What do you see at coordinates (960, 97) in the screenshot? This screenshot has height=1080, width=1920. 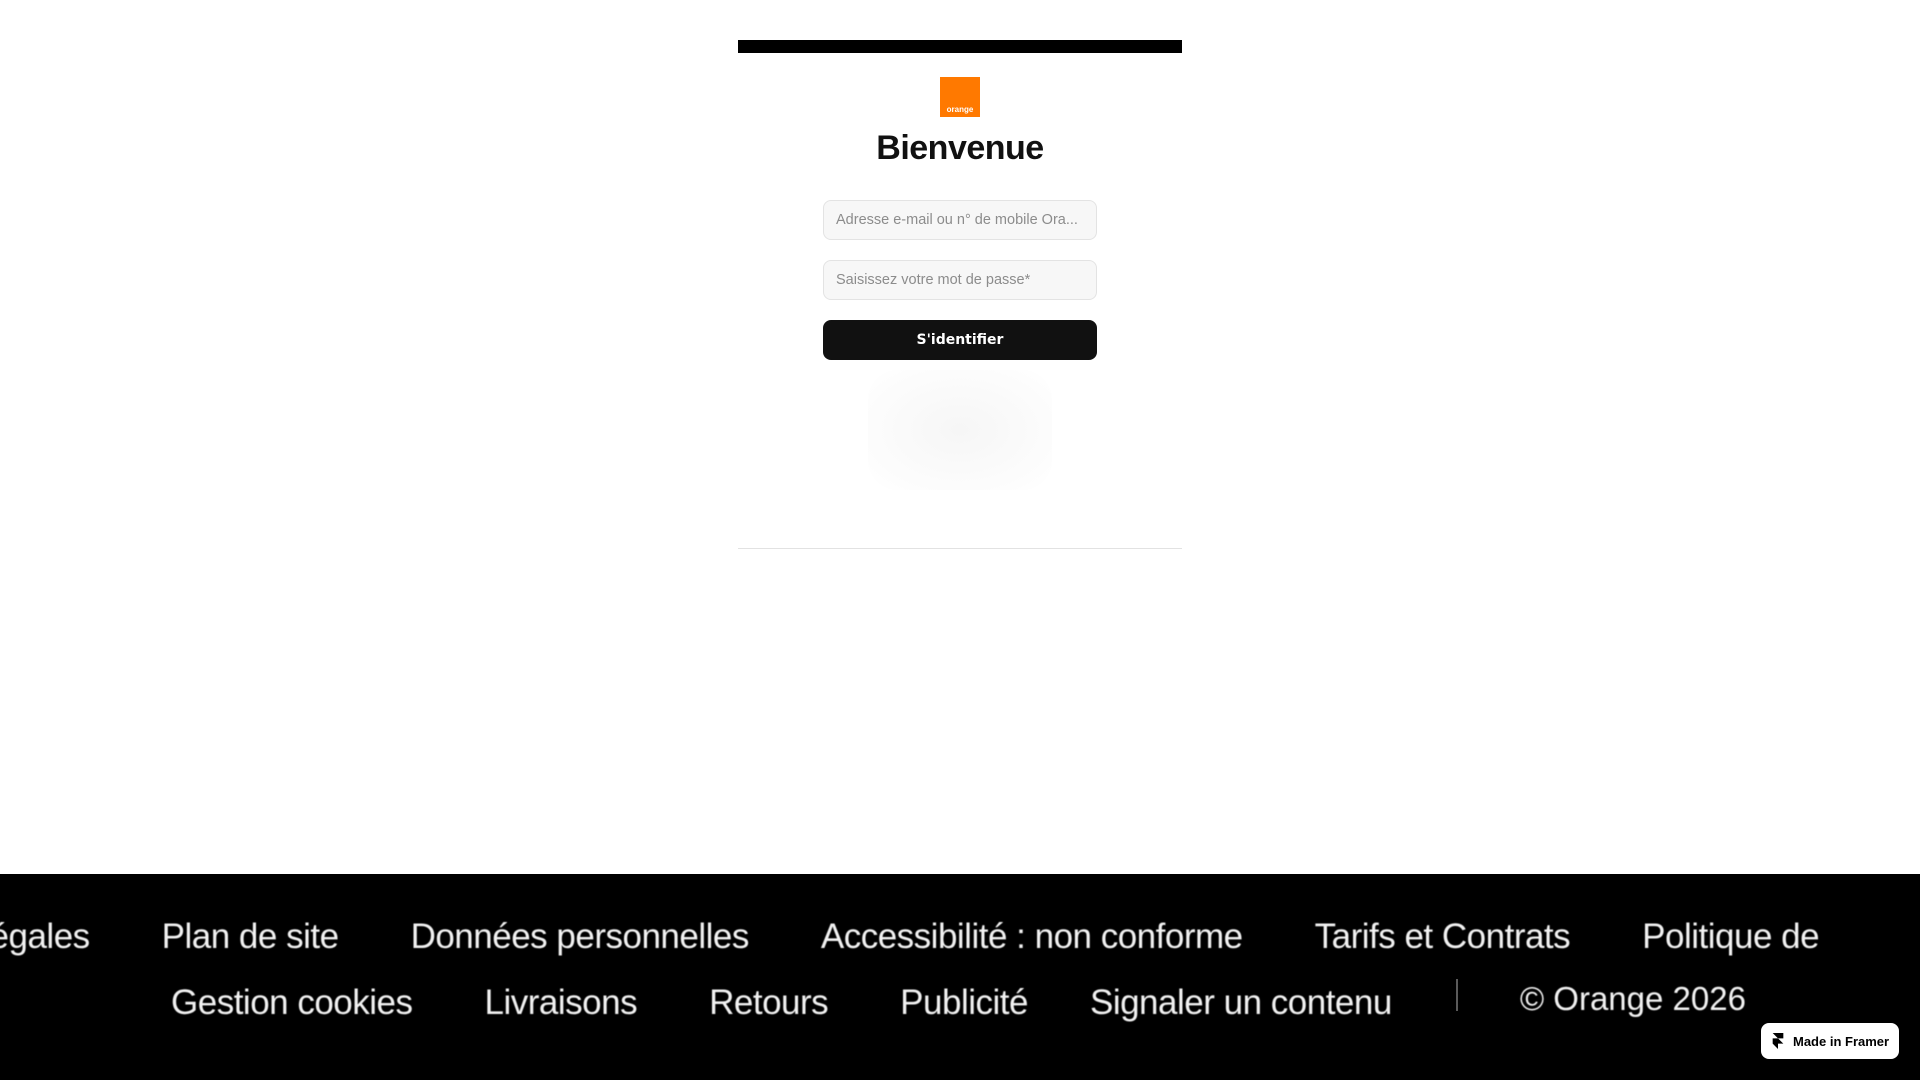 I see `orange-logo: orange` at bounding box center [960, 97].